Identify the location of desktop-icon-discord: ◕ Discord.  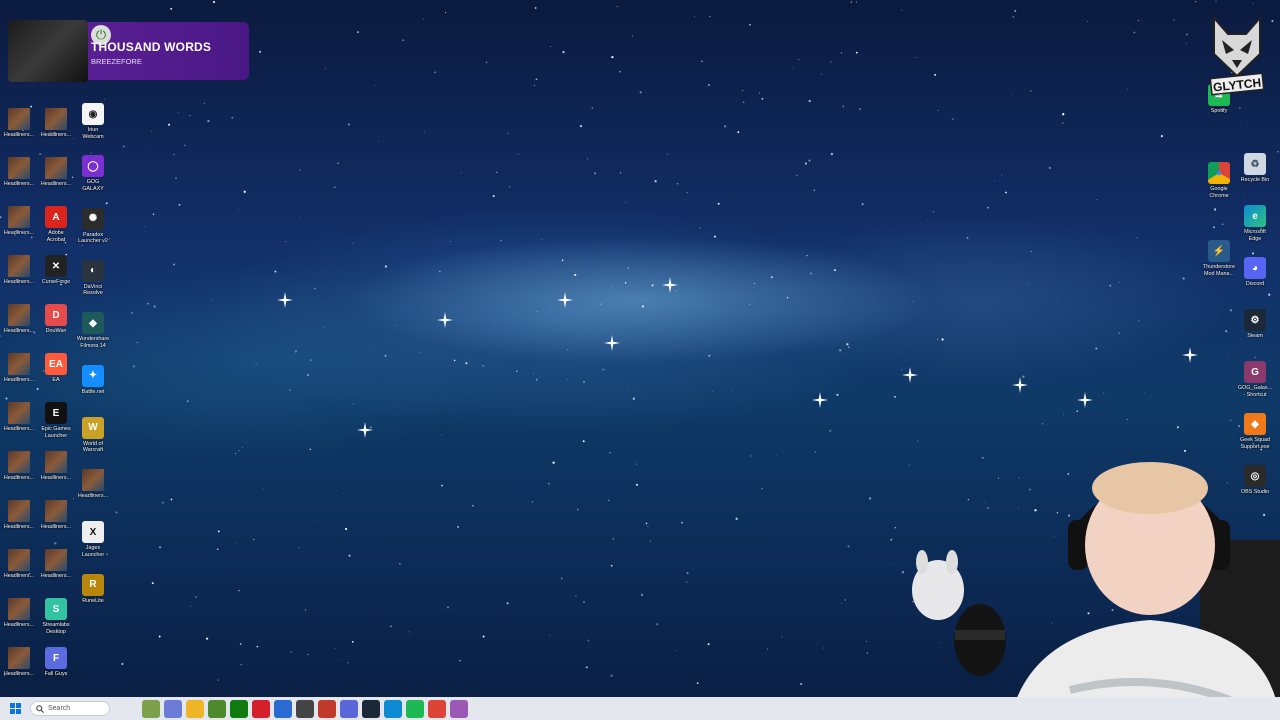
(1255, 272).